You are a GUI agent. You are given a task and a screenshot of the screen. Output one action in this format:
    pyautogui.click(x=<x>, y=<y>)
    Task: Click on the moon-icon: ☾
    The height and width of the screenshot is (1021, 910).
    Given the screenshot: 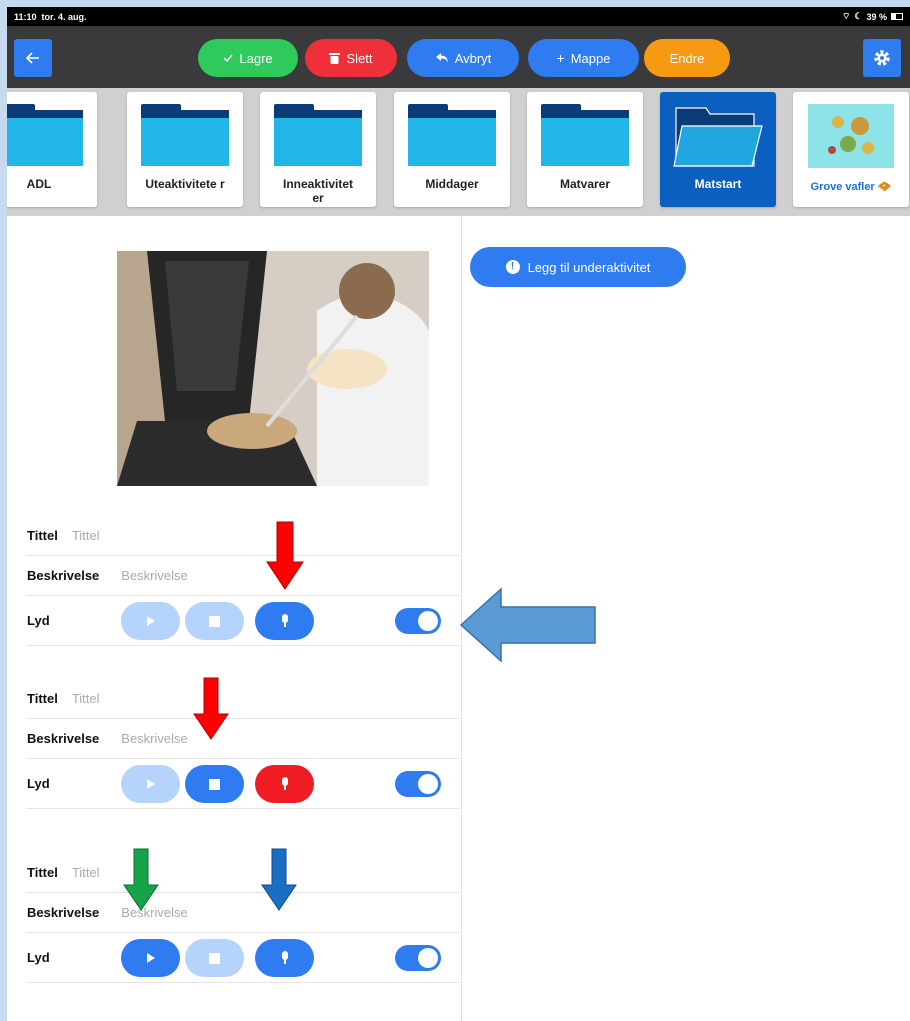 What is the action you would take?
    pyautogui.click(x=858, y=16)
    